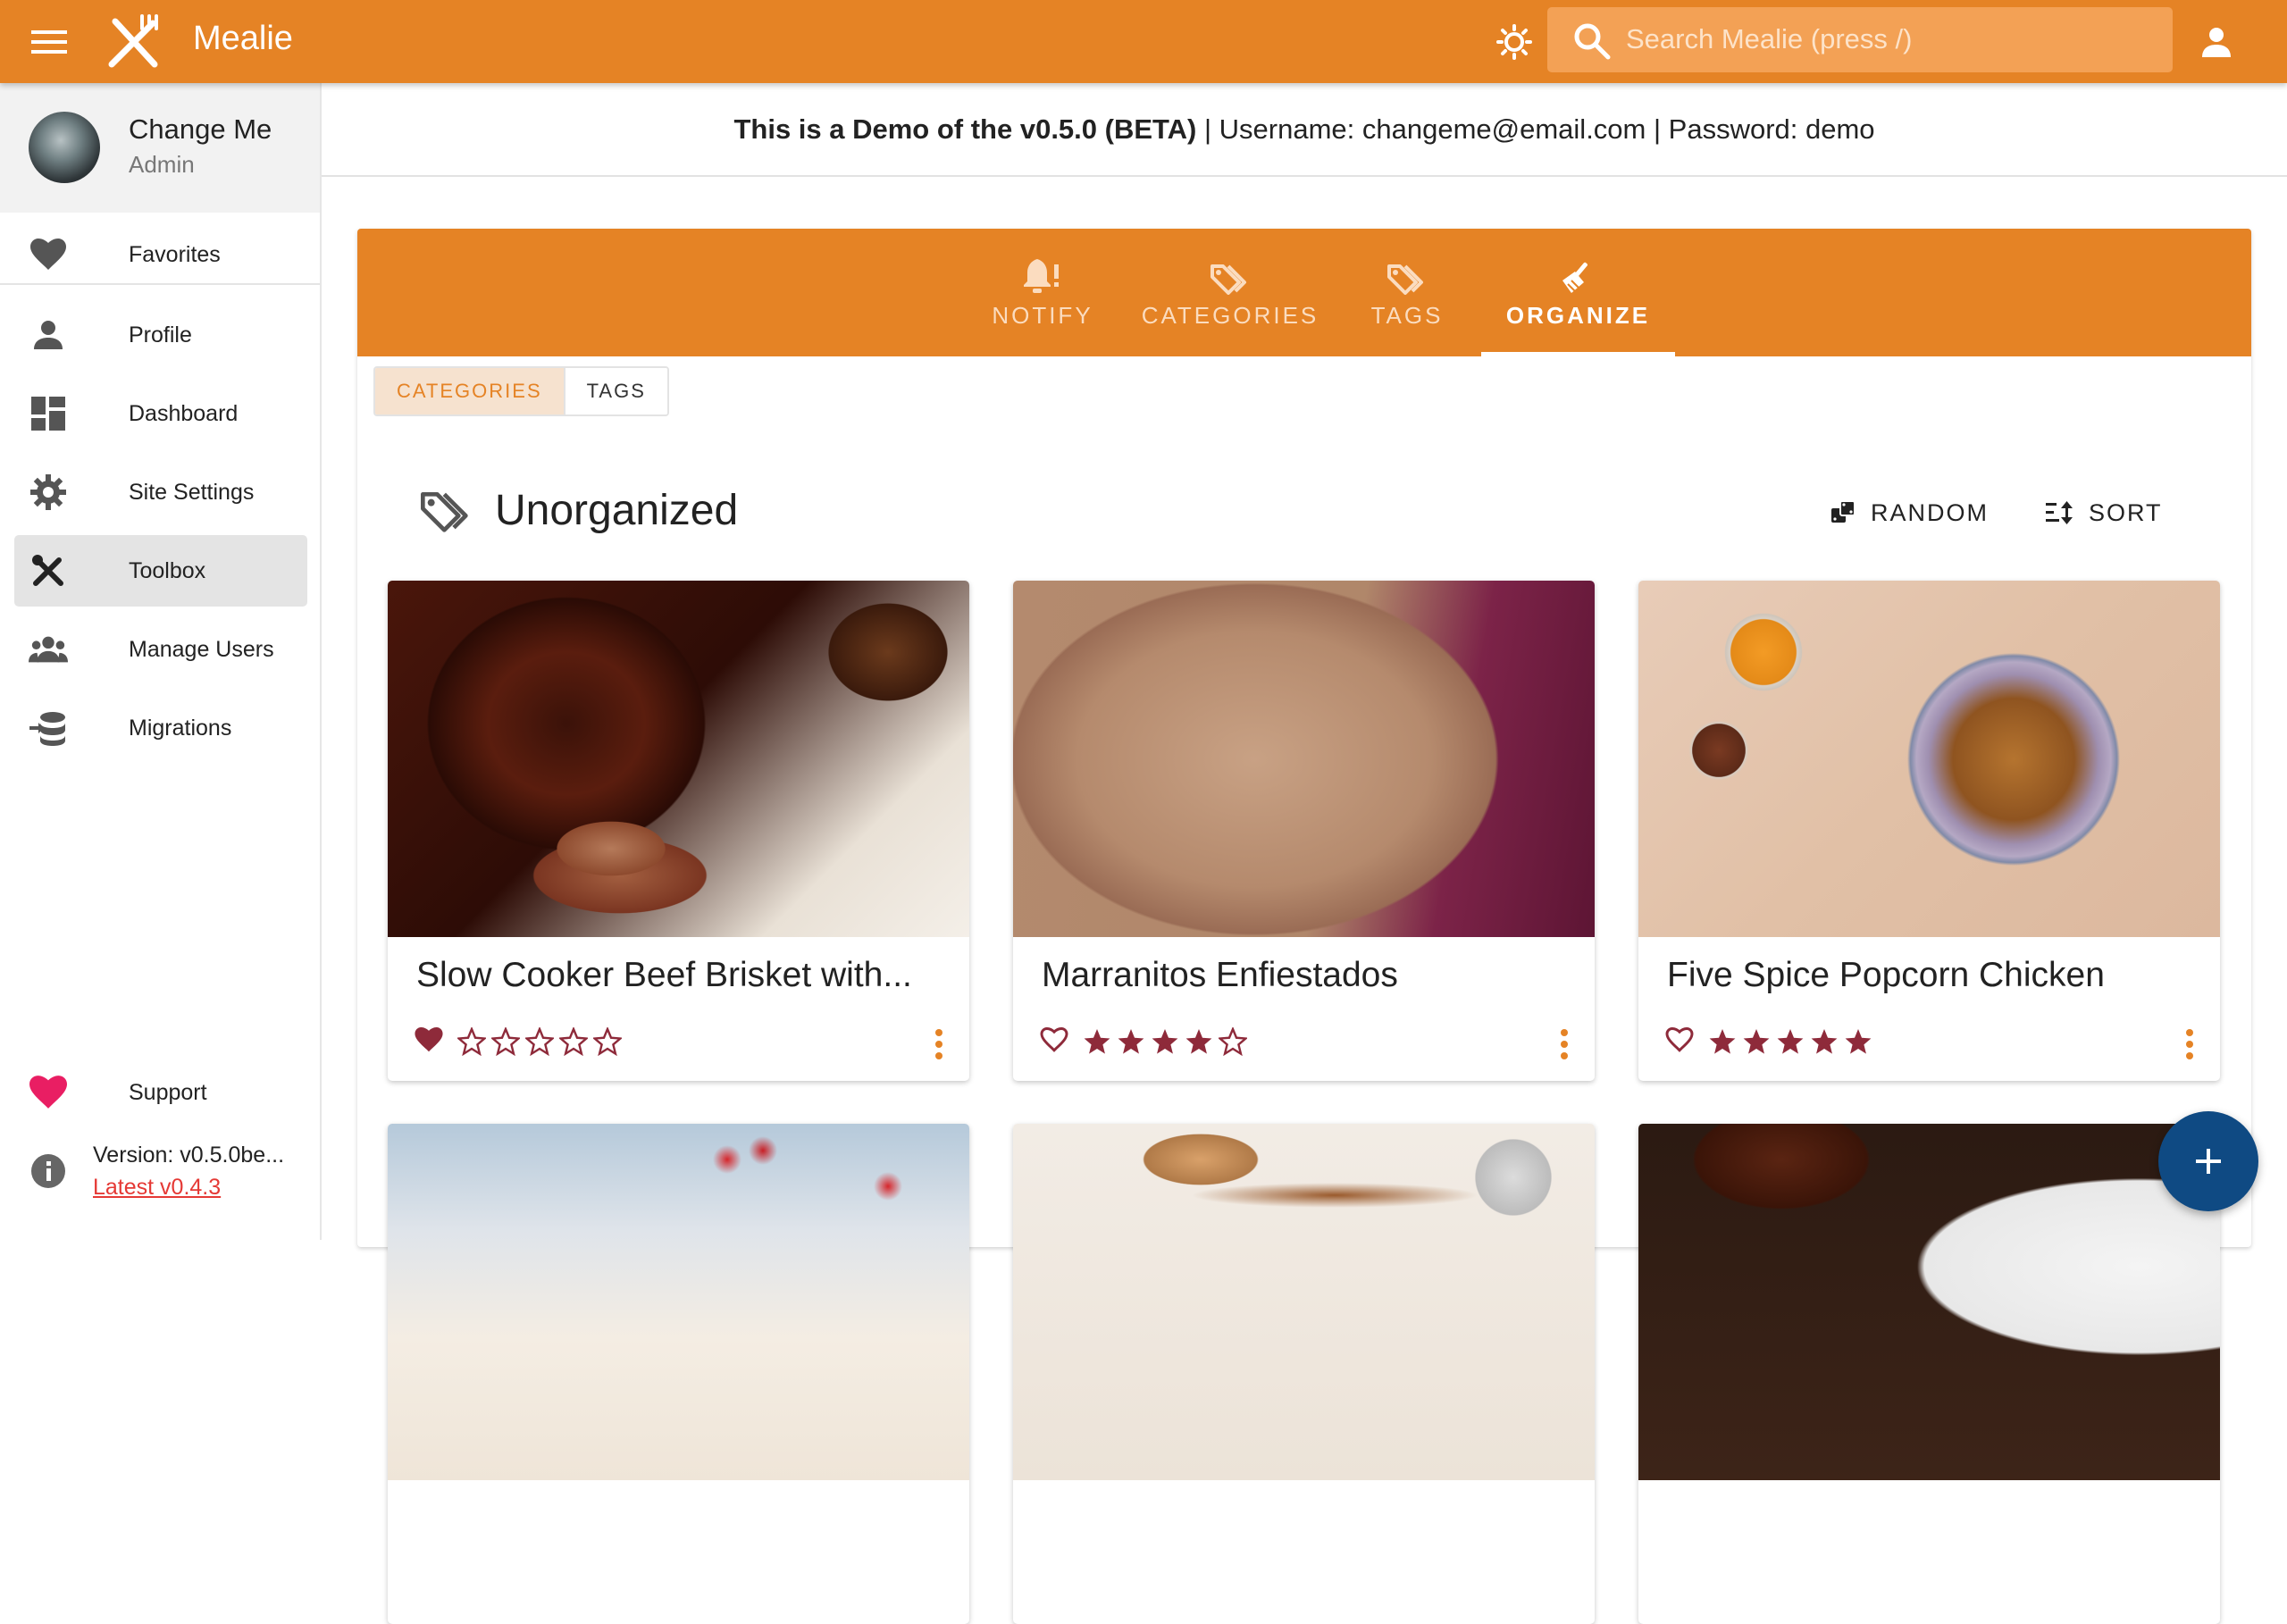 This screenshot has height=1624, width=2287. I want to click on sidebar-item-migrations: Migrations, so click(160, 728).